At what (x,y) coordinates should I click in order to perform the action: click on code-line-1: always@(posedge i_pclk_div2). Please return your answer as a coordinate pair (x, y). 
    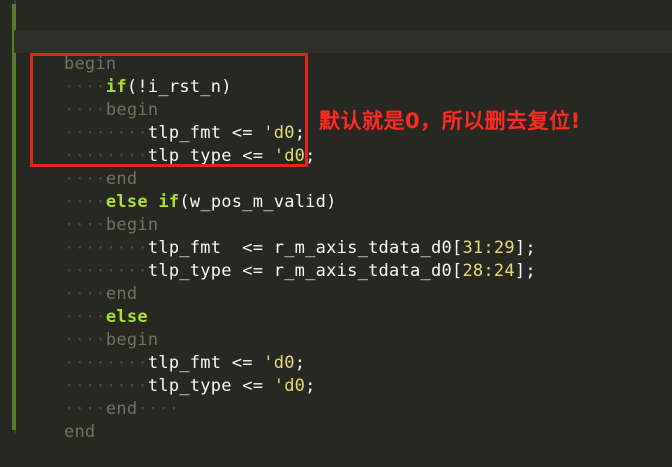
    Looking at the image, I should click on (190, 29).